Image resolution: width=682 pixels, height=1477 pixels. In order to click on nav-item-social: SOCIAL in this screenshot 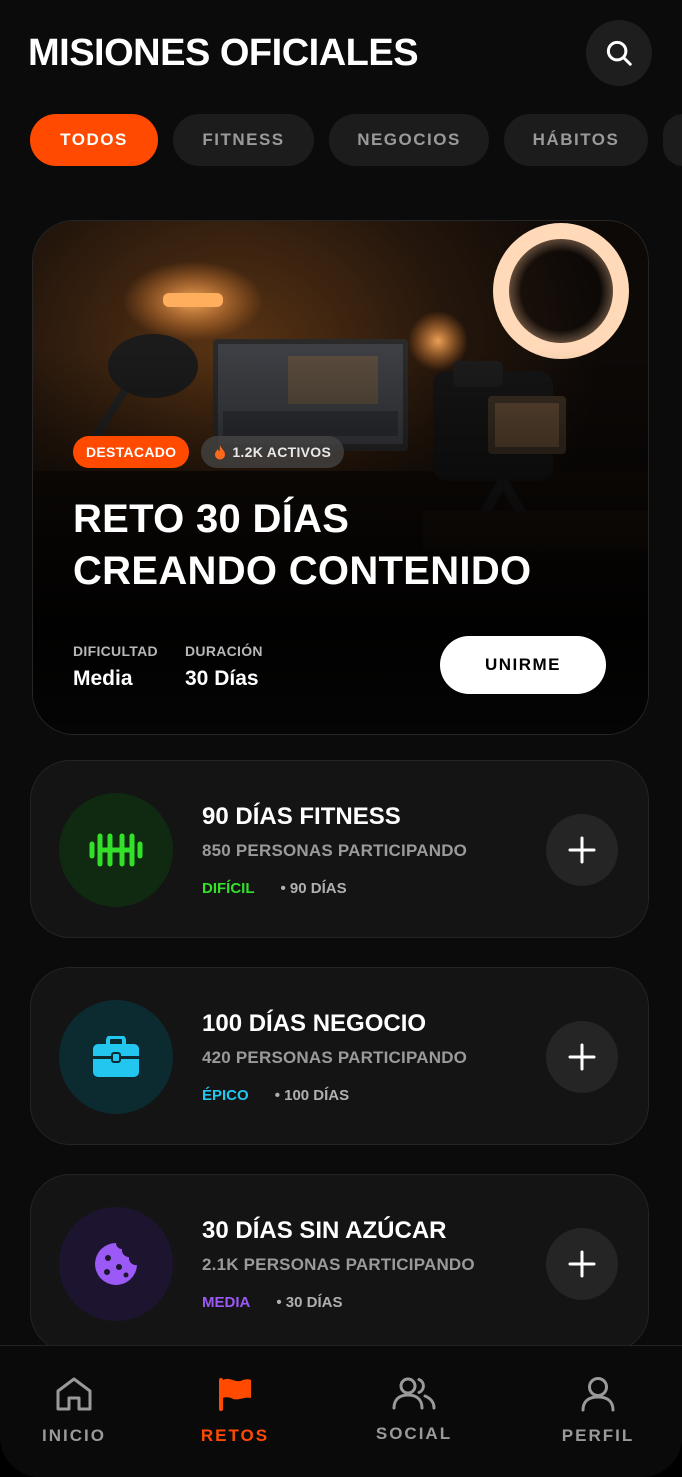, I will do `click(414, 1410)`.